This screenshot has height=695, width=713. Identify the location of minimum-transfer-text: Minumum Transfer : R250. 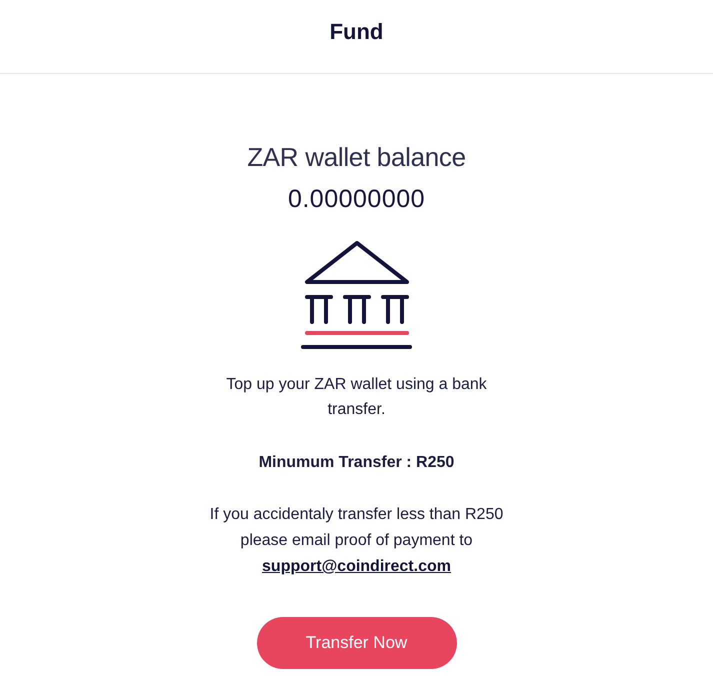
(356, 463).